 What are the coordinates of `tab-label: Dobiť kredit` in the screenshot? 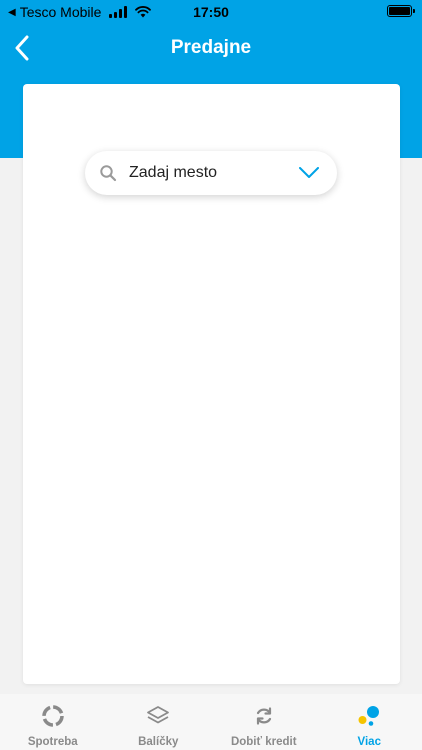 It's located at (263, 742).